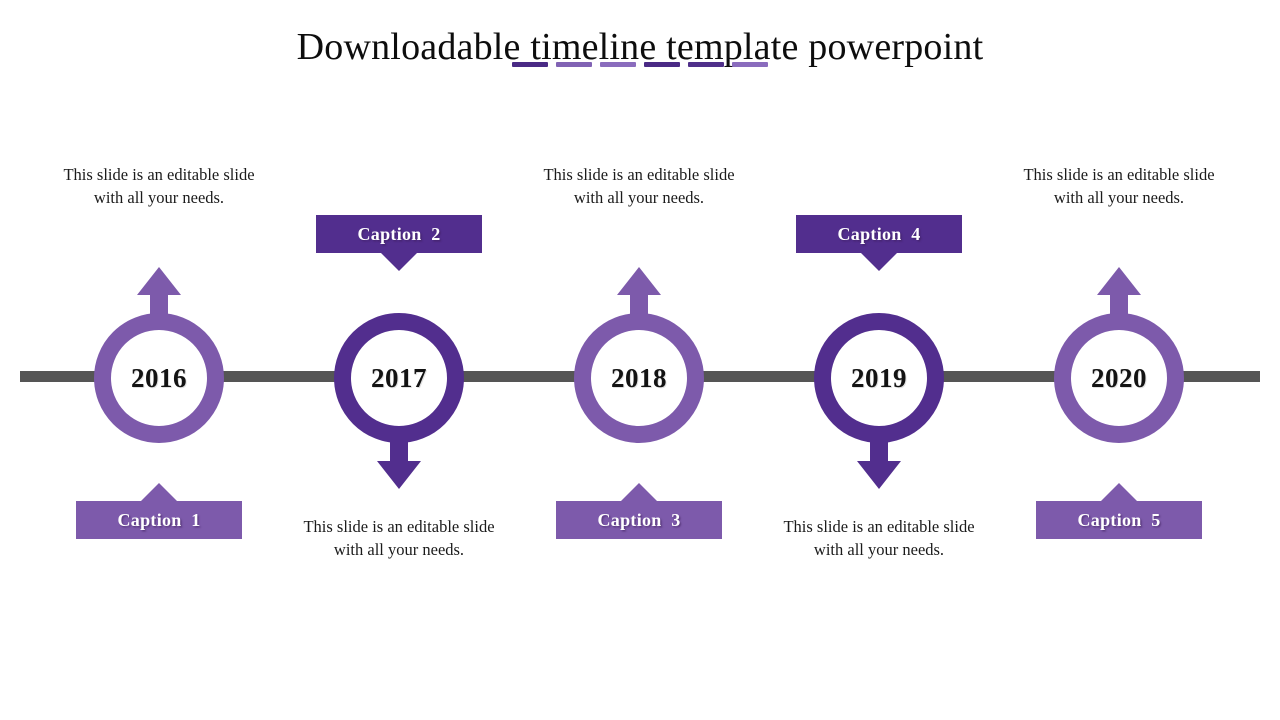 The height and width of the screenshot is (720, 1280). I want to click on year-label: 2018, so click(639, 377).